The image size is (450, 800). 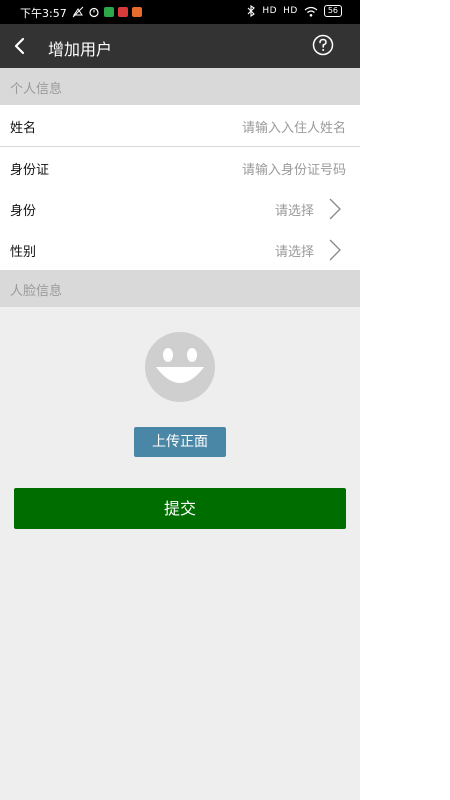 What do you see at coordinates (94, 12) in the screenshot?
I see `alarm-icon` at bounding box center [94, 12].